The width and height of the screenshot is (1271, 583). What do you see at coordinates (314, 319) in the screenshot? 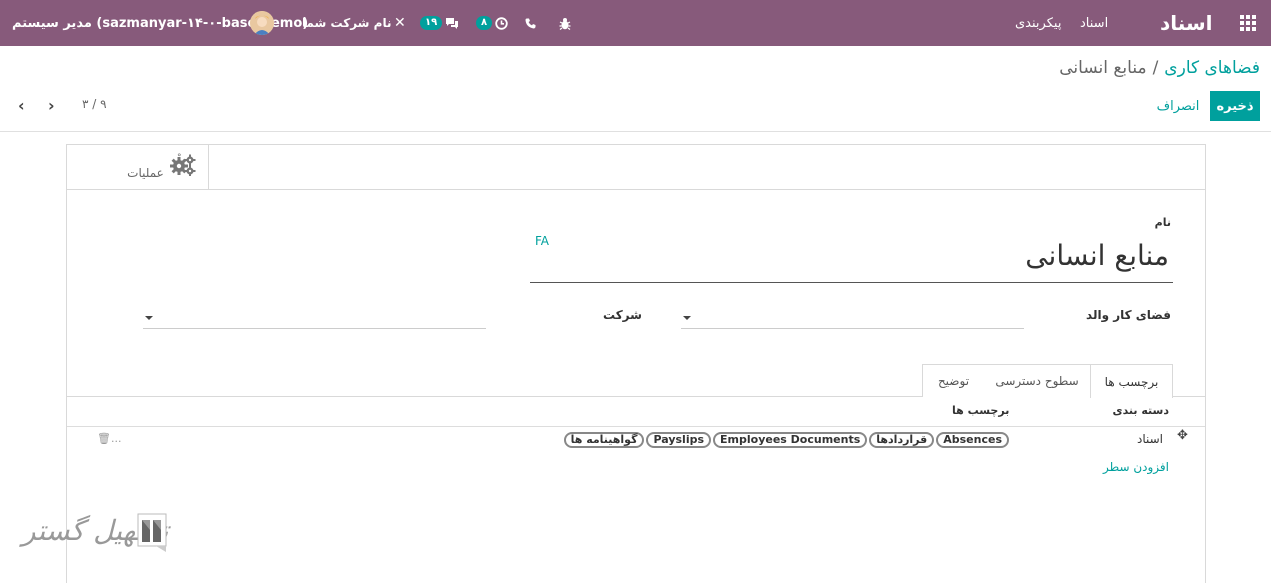
I see `company-select` at bounding box center [314, 319].